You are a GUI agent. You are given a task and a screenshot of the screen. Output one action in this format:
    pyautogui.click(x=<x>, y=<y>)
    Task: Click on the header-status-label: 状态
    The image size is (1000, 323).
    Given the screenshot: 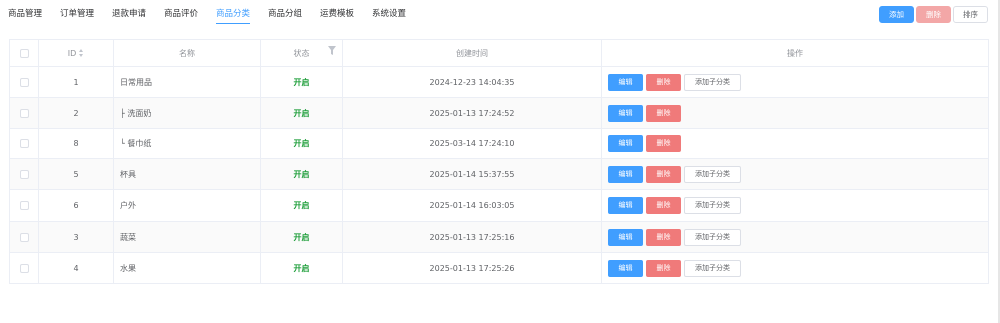 What is the action you would take?
    pyautogui.click(x=301, y=53)
    